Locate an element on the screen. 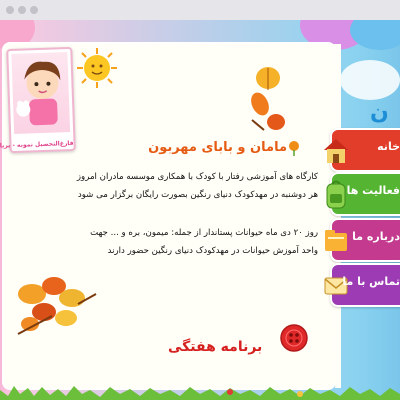 The width and height of the screenshot is (400, 400). featured-child-card: فارغ‌التحصیل نمونه - پریا کنس is located at coordinates (38, 100).